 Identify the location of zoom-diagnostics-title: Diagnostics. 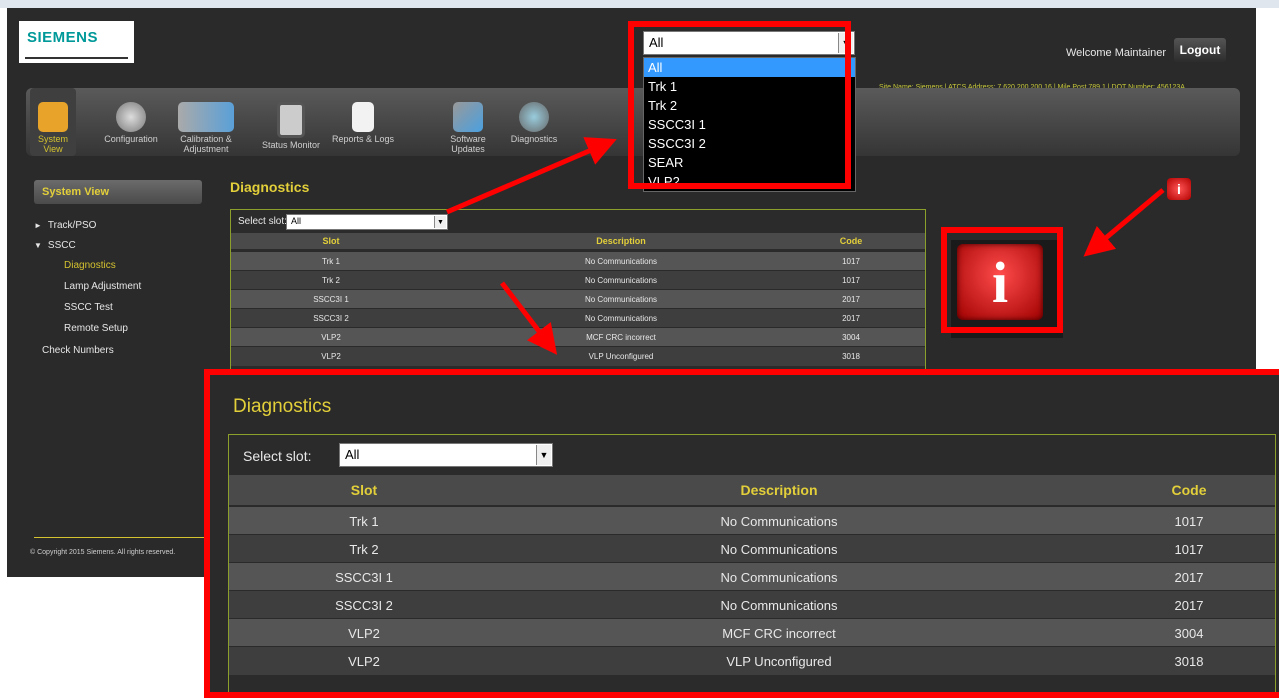
(282, 406).